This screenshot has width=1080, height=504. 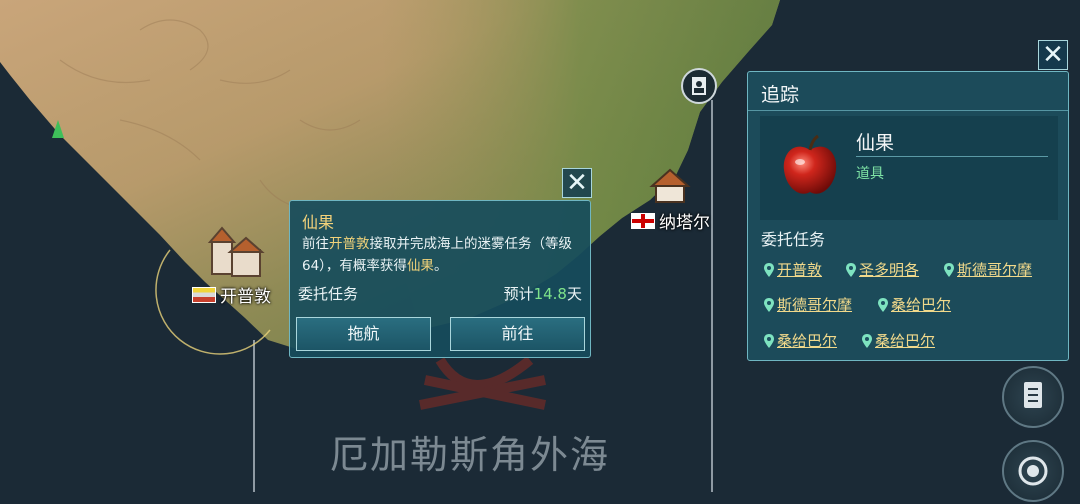 I want to click on desc-text: 前往, so click(x=315, y=244).